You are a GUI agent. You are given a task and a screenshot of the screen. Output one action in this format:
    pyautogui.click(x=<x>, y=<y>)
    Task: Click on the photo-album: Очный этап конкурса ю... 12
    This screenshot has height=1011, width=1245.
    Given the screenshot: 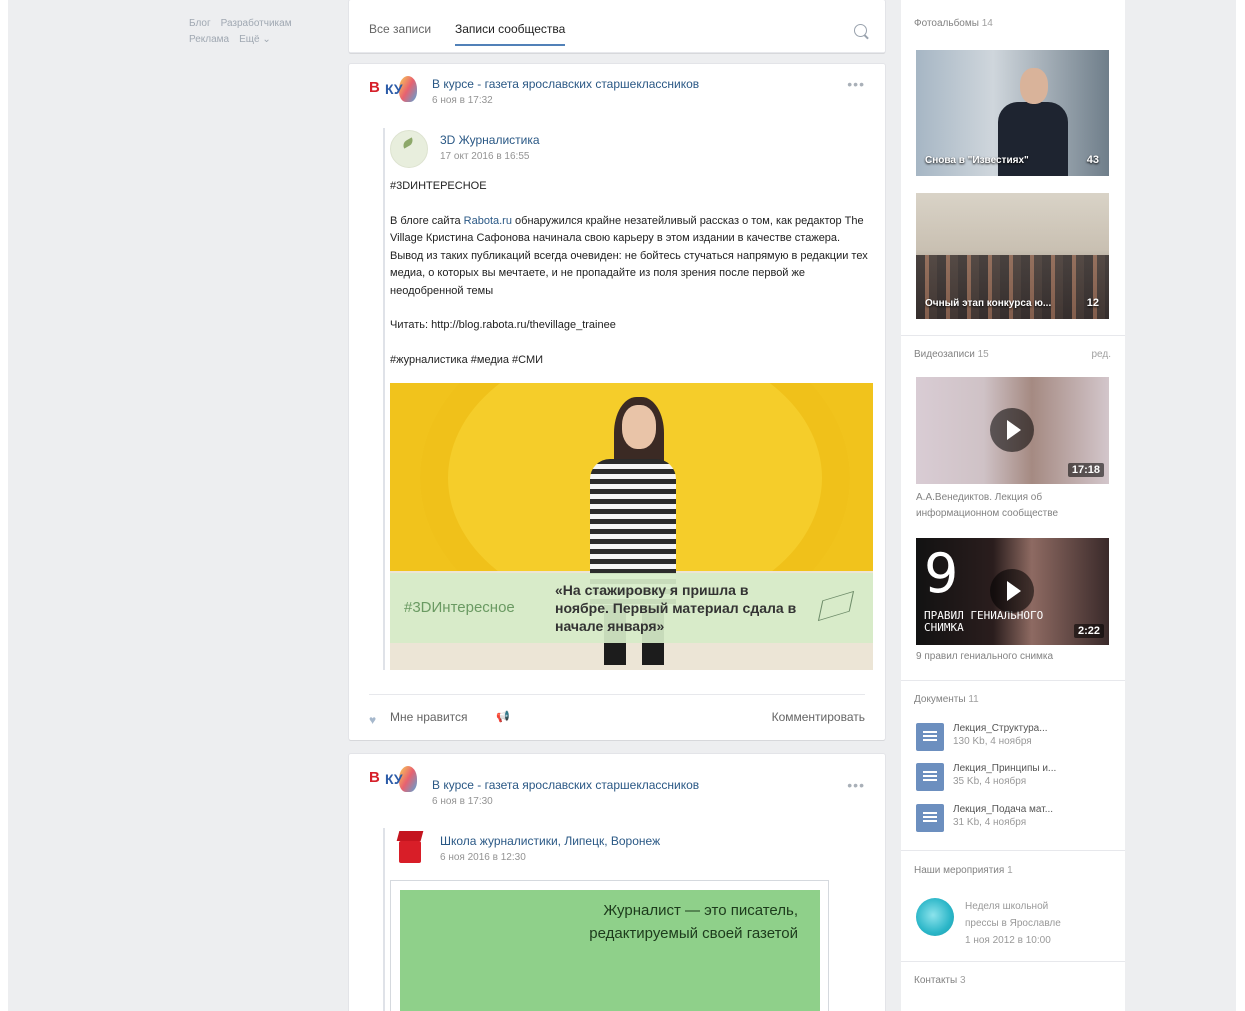 What is the action you would take?
    pyautogui.click(x=1012, y=256)
    